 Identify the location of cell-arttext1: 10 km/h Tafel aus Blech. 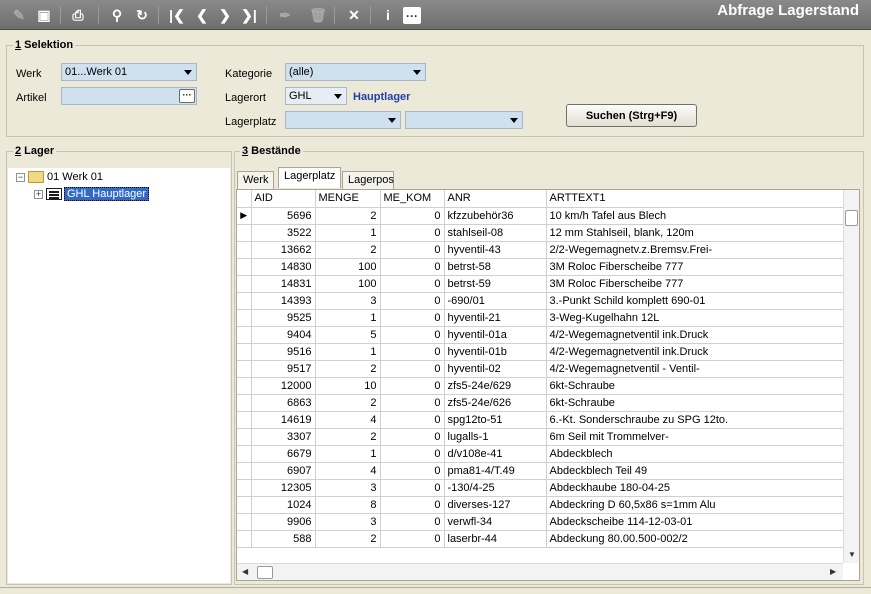
(695, 216).